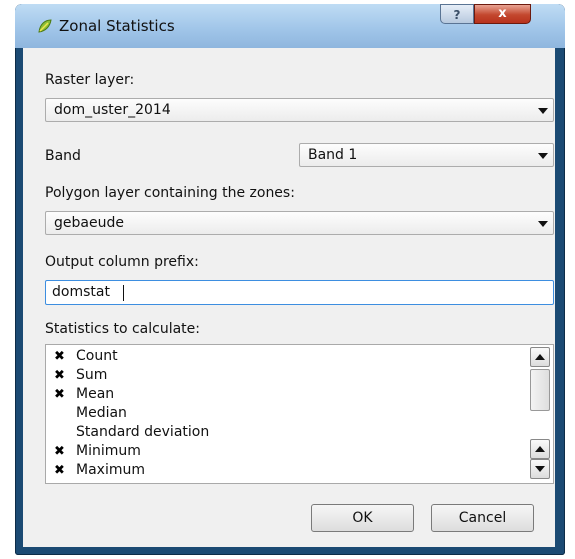 This screenshot has height=559, width=575. What do you see at coordinates (284, 452) in the screenshot?
I see `list-item: ✖ Minimum` at bounding box center [284, 452].